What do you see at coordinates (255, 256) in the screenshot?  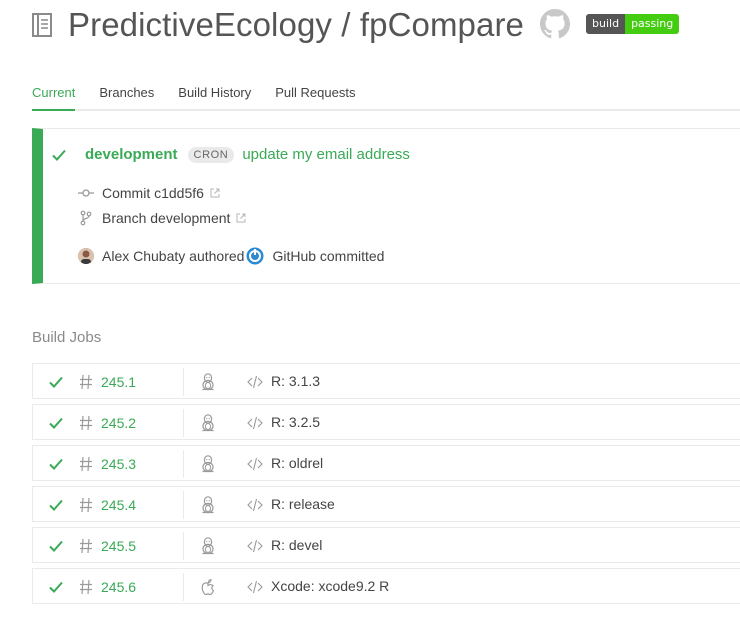 I see `github-committer-icon` at bounding box center [255, 256].